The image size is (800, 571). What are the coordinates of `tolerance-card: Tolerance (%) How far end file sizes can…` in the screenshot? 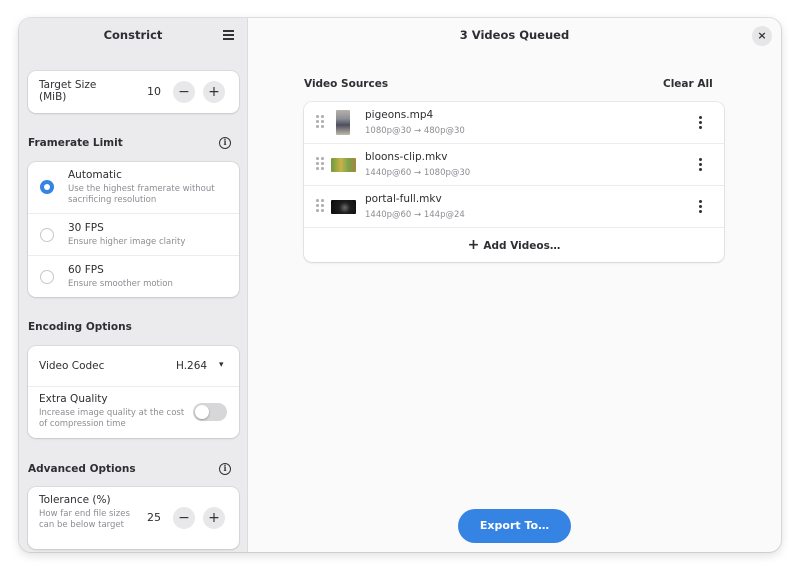 It's located at (133, 518).